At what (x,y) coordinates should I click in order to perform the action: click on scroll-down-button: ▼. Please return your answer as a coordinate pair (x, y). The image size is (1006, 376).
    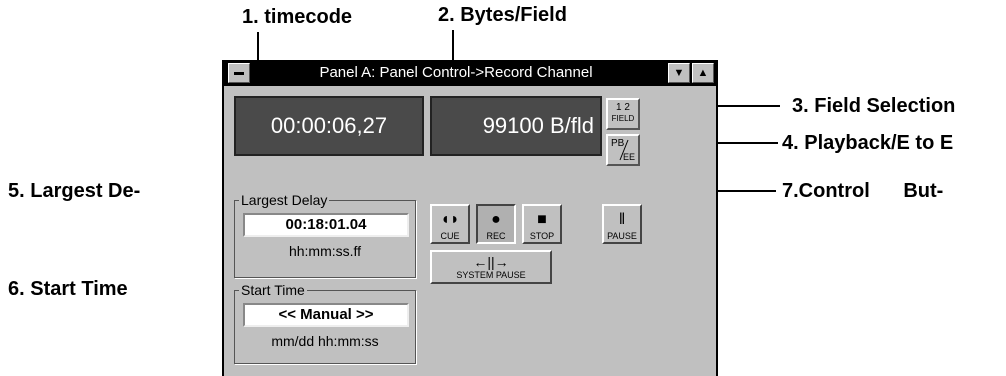
    Looking at the image, I should click on (679, 73).